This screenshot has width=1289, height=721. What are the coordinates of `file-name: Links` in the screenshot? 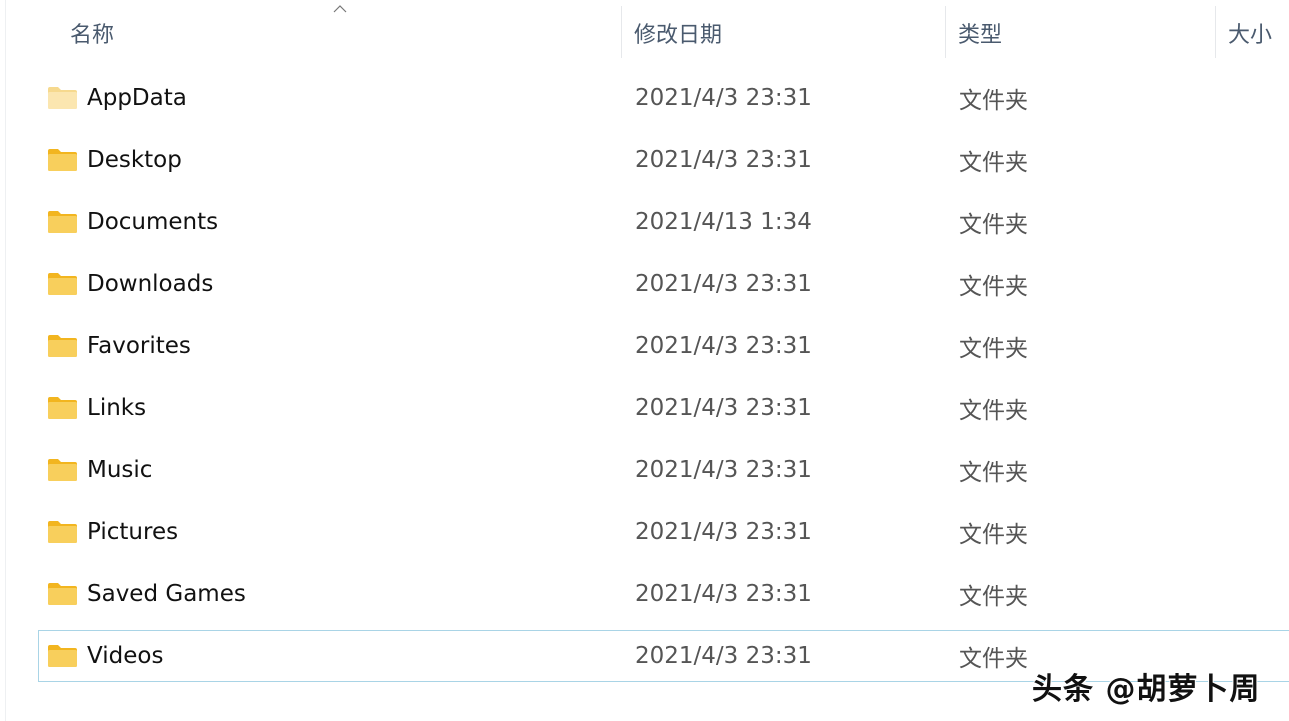 It's located at (117, 408).